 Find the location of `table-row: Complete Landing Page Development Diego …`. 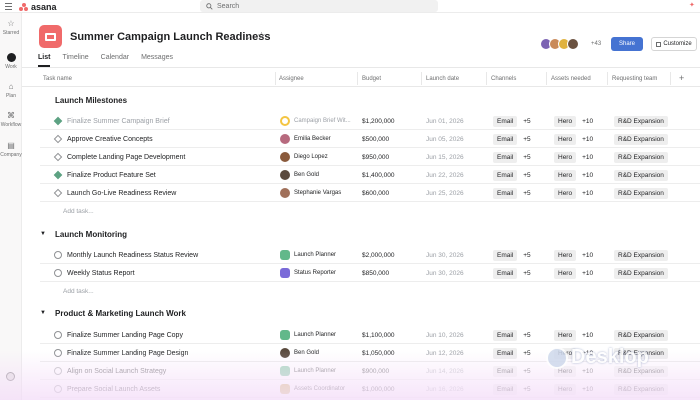

table-row: Complete Landing Page Development Diego … is located at coordinates (370, 157).